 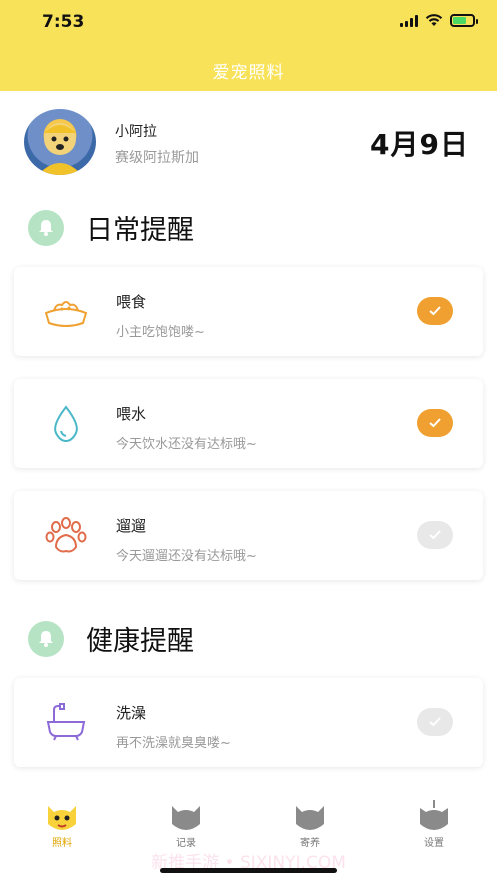 I want to click on food-bowl-icon, so click(x=66, y=311).